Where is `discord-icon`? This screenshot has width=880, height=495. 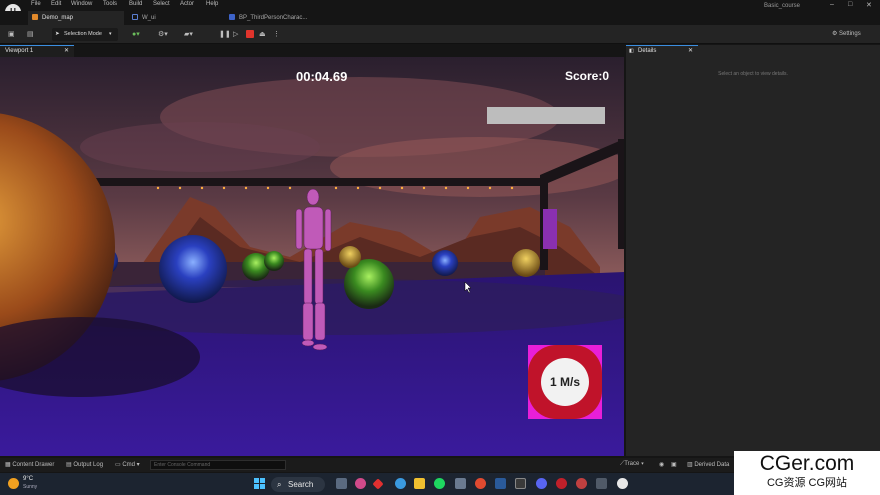 discord-icon is located at coordinates (541, 483).